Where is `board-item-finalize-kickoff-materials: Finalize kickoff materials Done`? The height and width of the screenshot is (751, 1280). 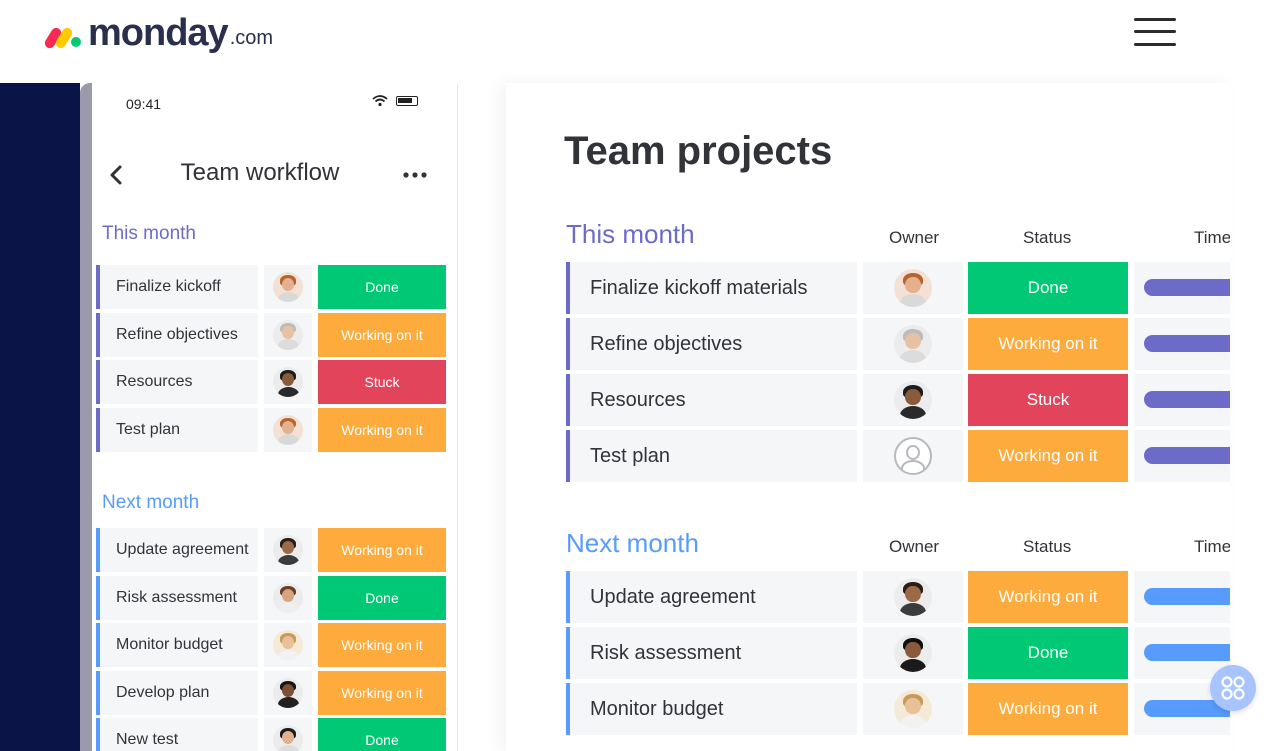
board-item-finalize-kickoff-materials: Finalize kickoff materials Done is located at coordinates (898, 288).